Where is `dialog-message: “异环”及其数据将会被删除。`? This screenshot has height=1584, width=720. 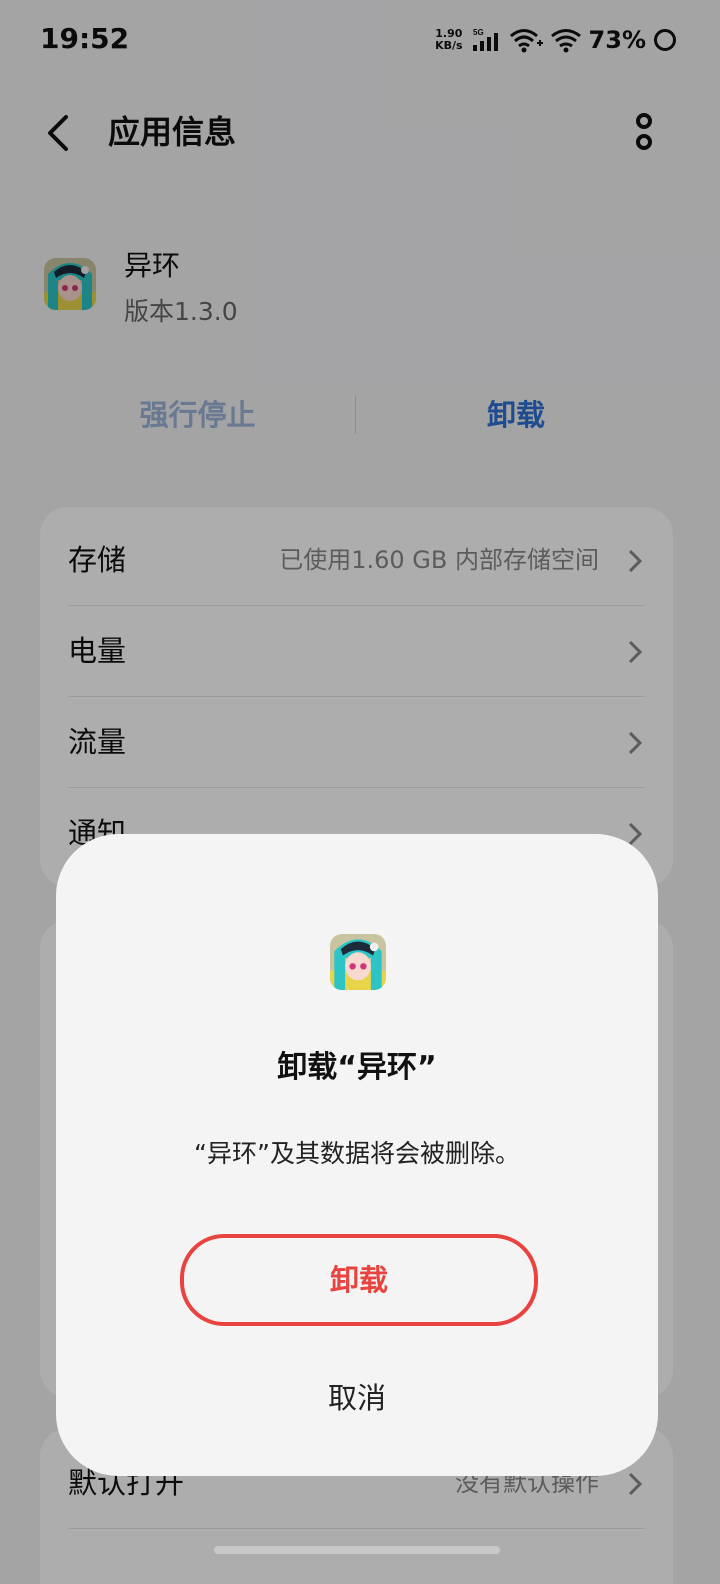 dialog-message: “异环”及其数据将会被删除。 is located at coordinates (357, 1153).